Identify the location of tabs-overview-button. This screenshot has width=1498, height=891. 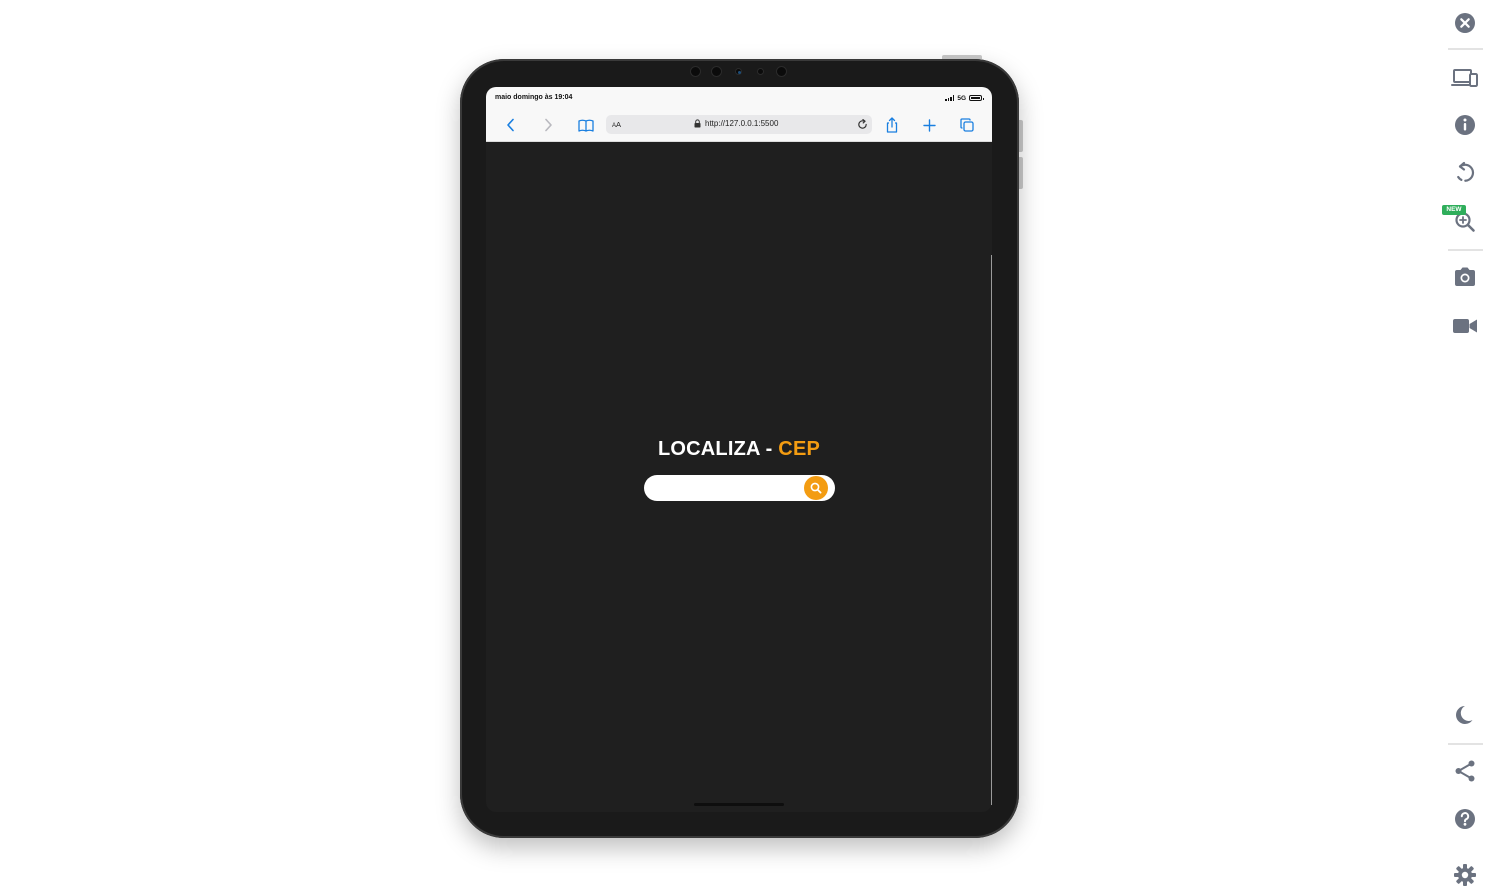
(967, 125).